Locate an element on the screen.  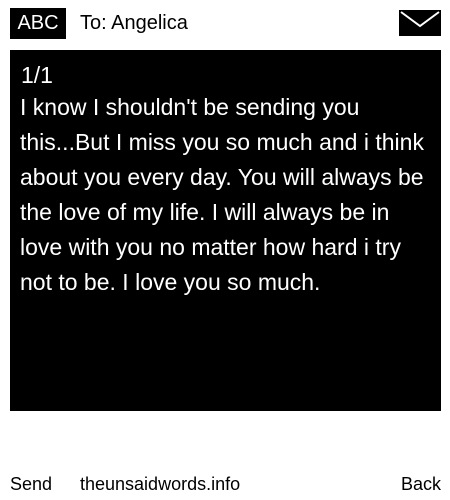
site-link: theunsaidwords.info is located at coordinates (160, 484).